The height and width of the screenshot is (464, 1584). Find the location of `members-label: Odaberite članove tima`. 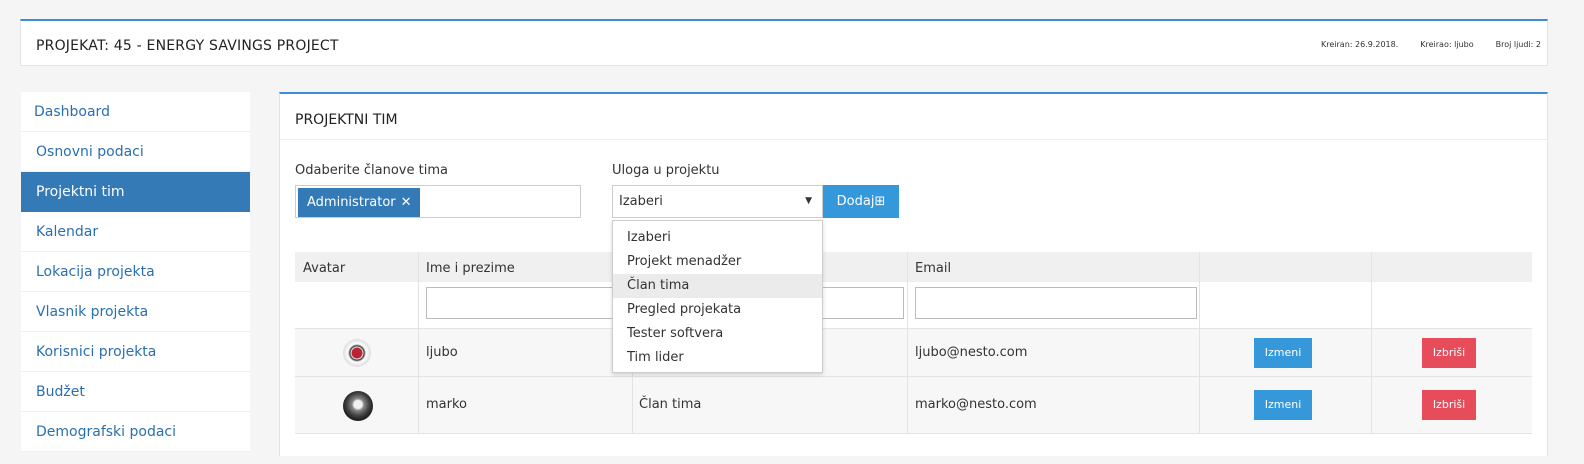

members-label: Odaberite članove tima is located at coordinates (371, 170).